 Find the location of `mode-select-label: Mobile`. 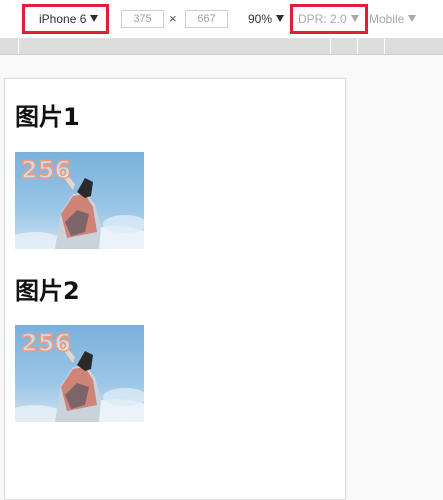

mode-select-label: Mobile is located at coordinates (387, 19).